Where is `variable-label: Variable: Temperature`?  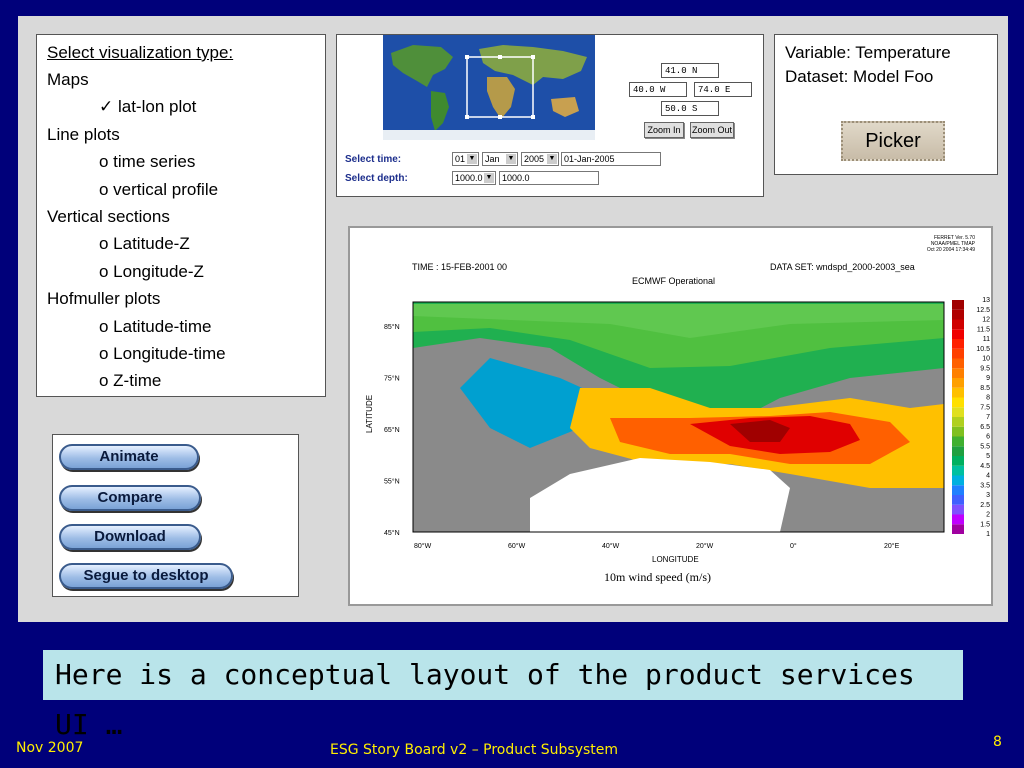
variable-label: Variable: Temperature is located at coordinates (868, 52).